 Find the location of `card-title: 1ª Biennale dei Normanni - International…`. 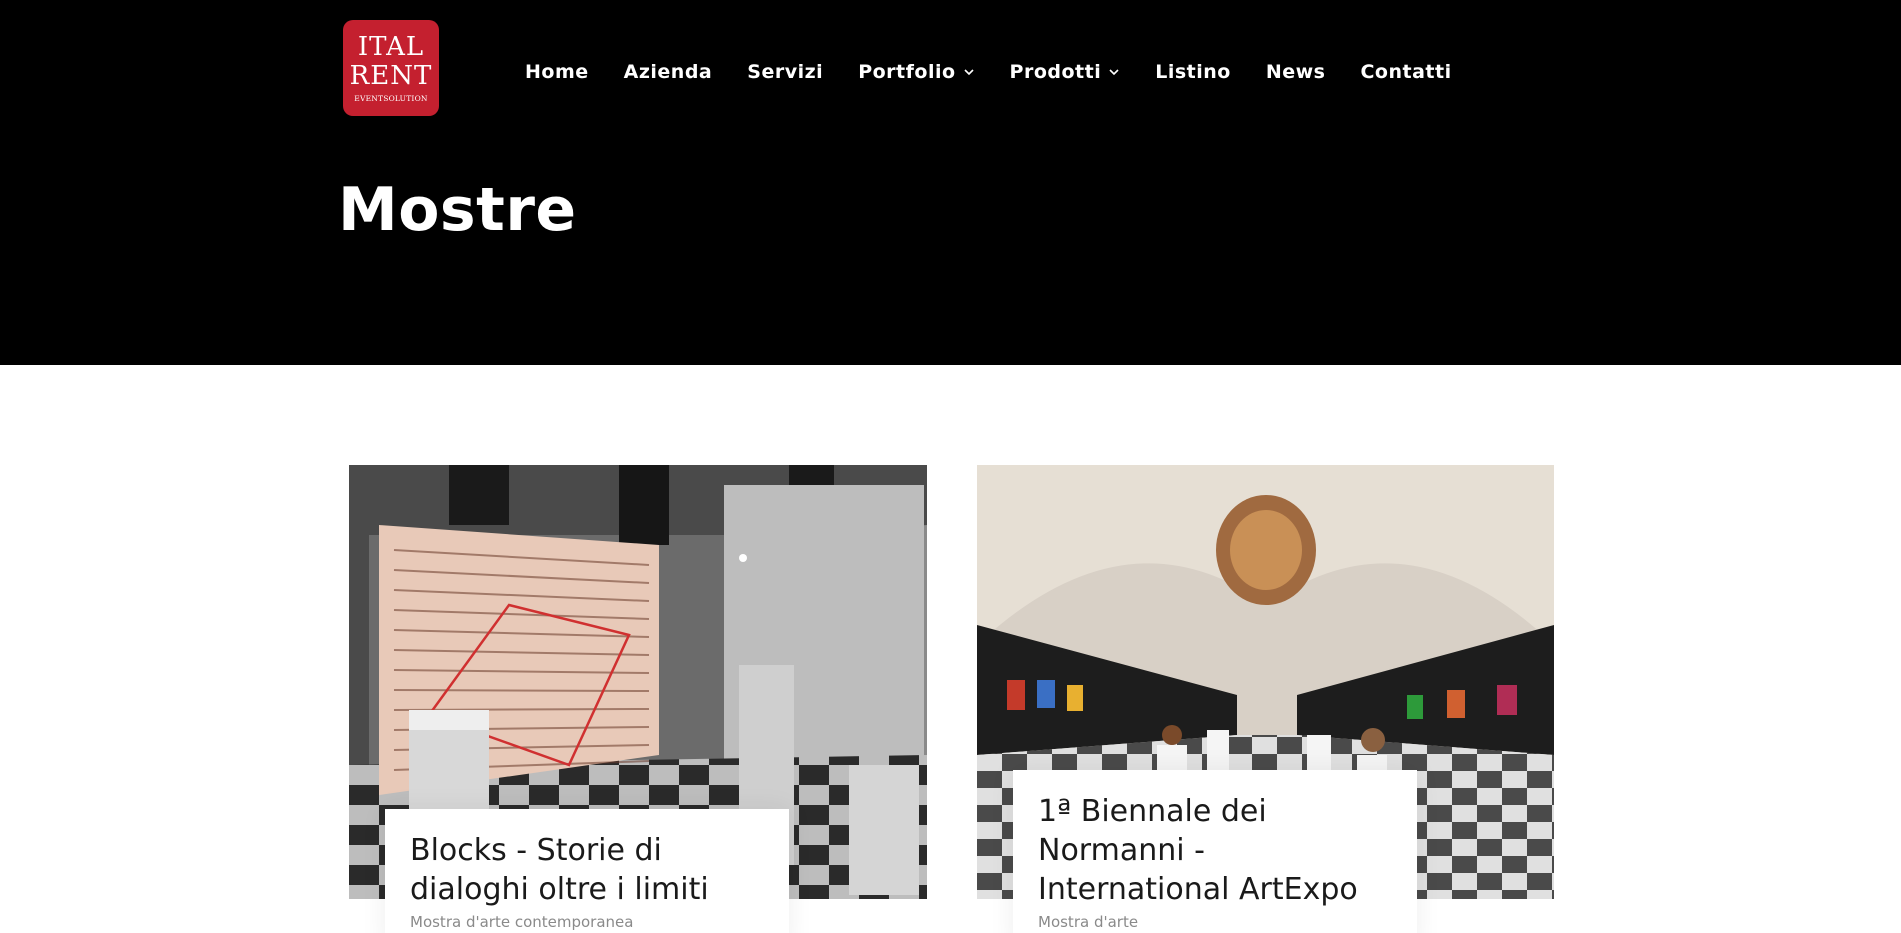

card-title: 1ª Biennale dei Normanni - International… is located at coordinates (1215, 850).